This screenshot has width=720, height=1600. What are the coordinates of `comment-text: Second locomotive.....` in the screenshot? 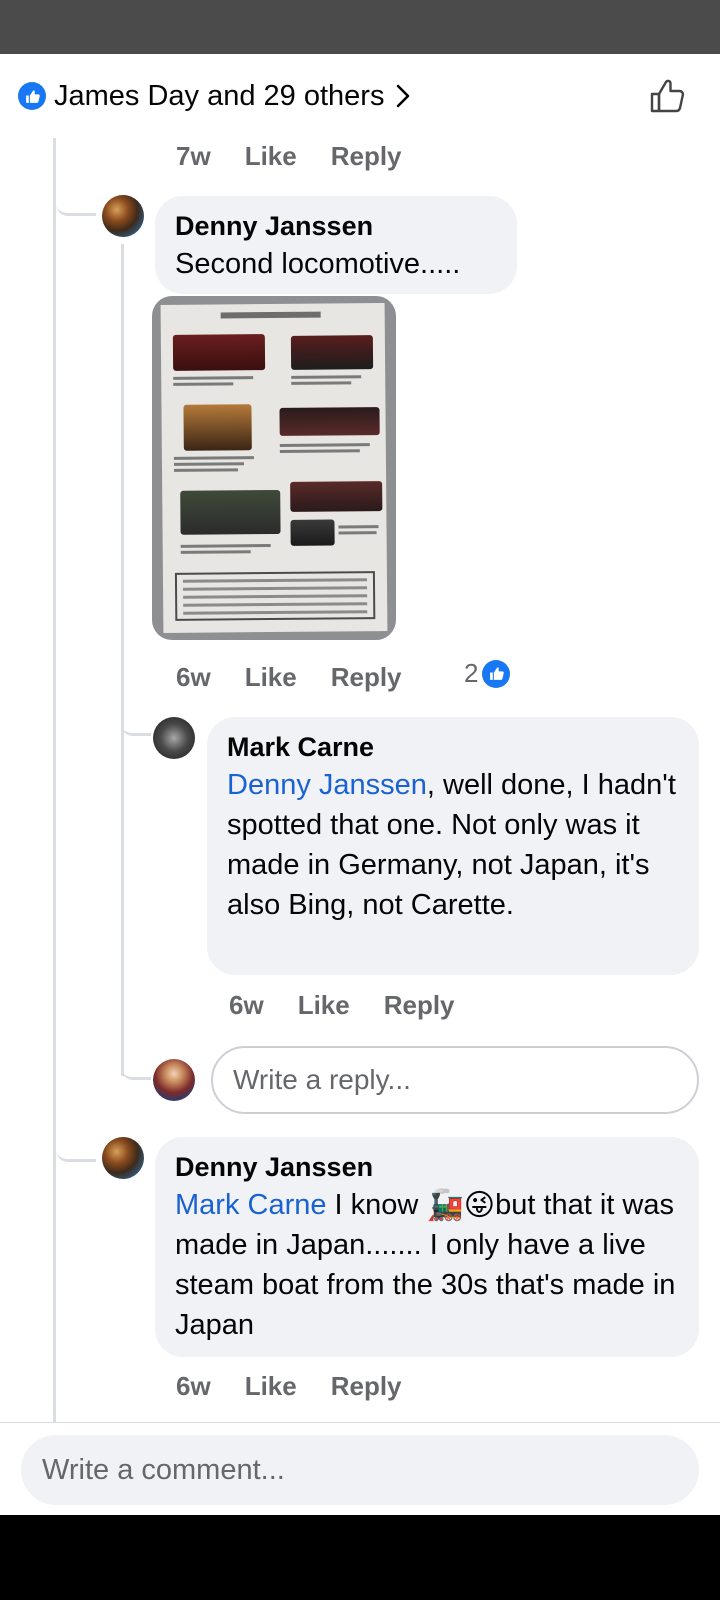 It's located at (318, 264).